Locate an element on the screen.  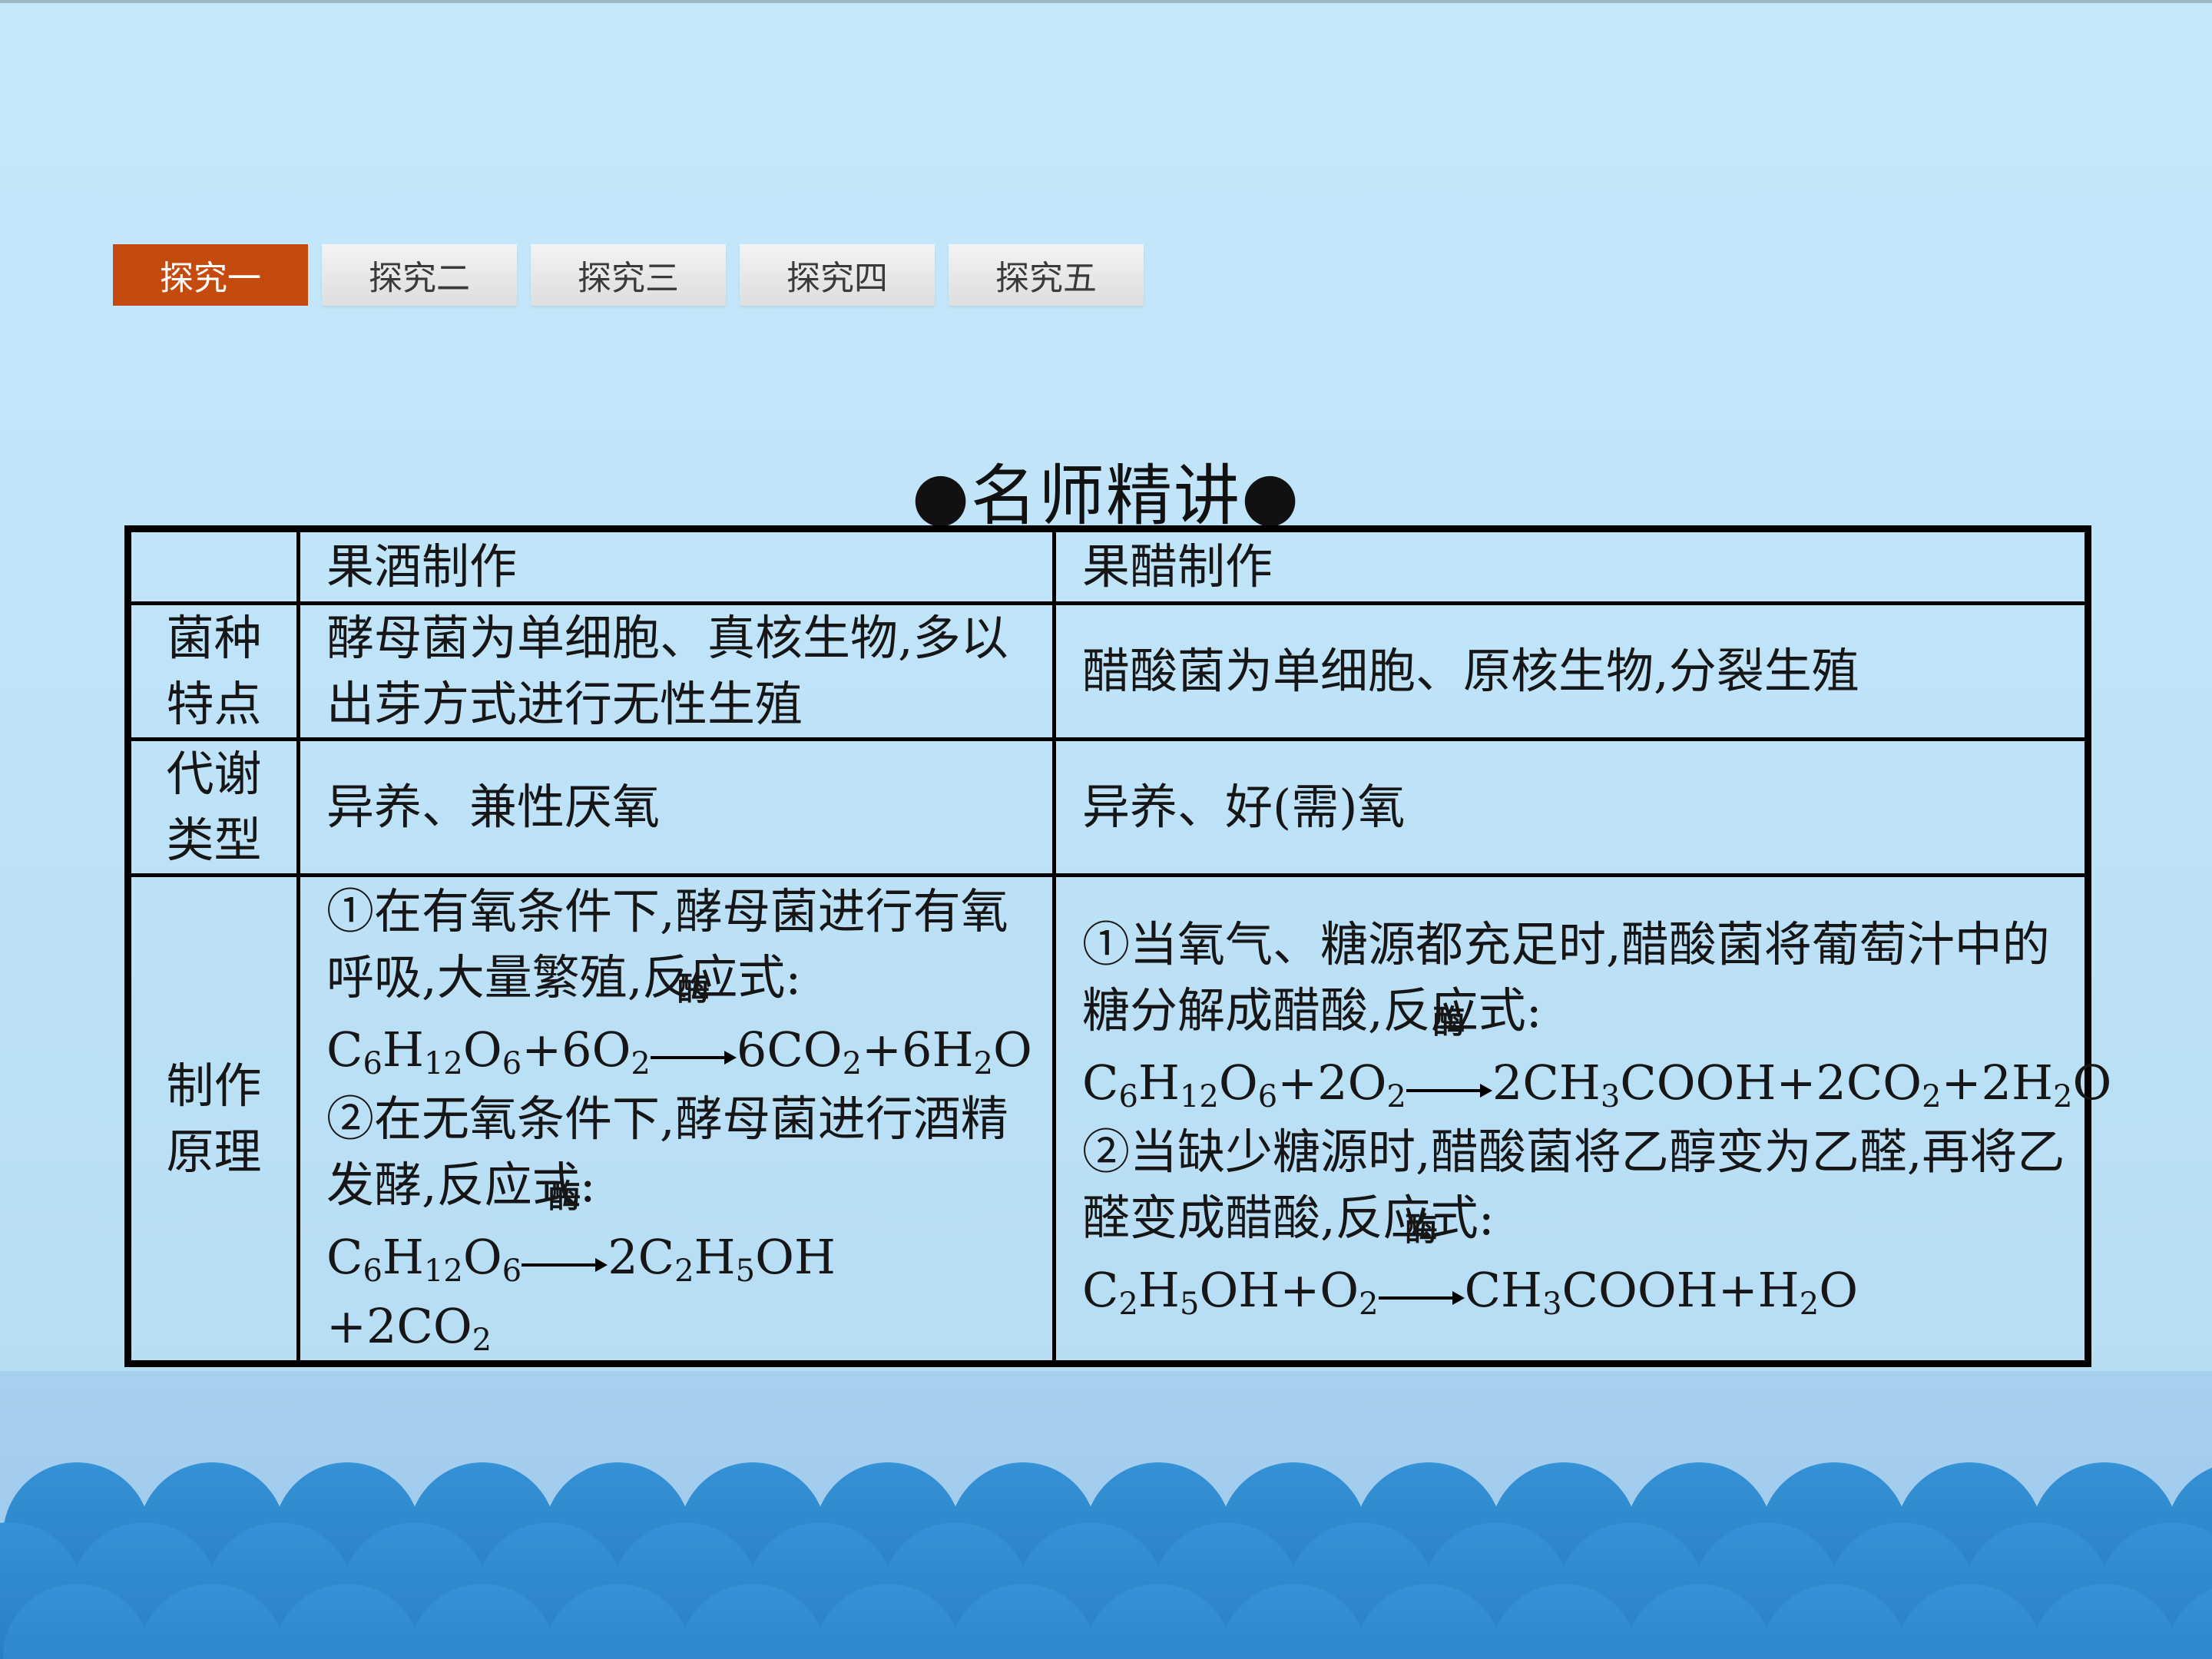
row-label: 制作原理 is located at coordinates (213, 1120).